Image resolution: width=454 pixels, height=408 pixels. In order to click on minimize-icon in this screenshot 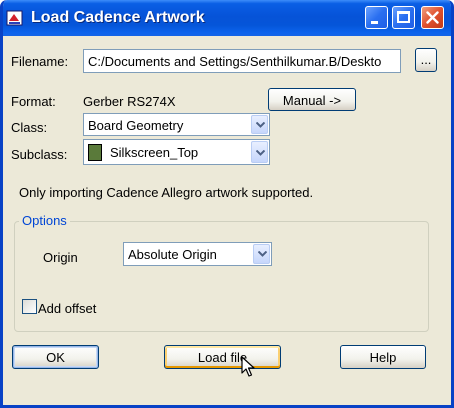, I will do `click(374, 22)`.